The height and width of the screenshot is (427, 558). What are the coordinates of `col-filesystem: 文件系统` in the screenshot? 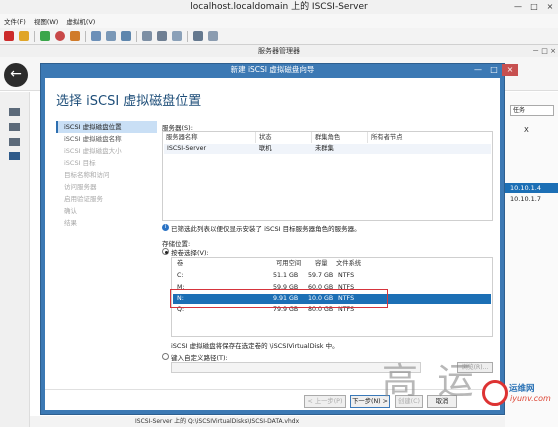 It's located at (348, 264).